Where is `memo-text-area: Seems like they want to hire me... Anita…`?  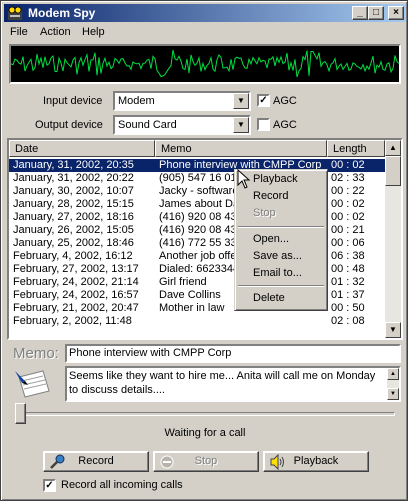
memo-text-area: Seems like they want to hire me... Anita… is located at coordinates (233, 384).